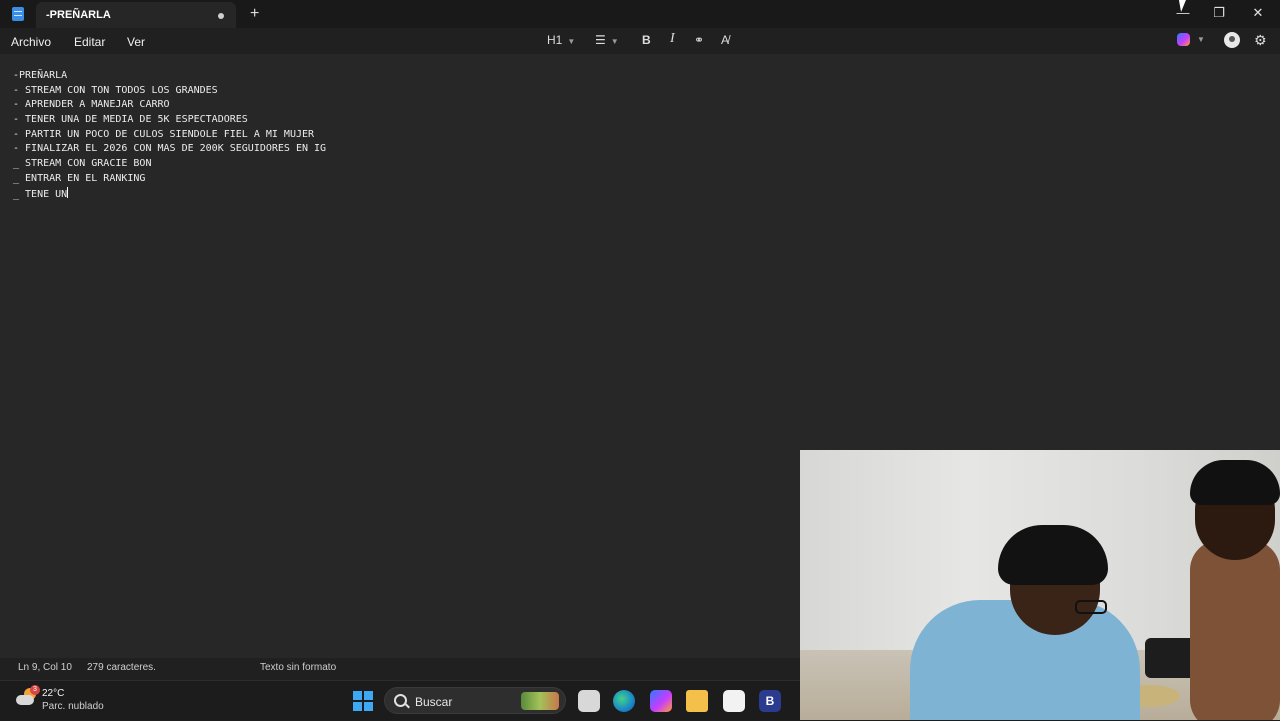  What do you see at coordinates (1183, 39) in the screenshot?
I see `copilot-icon` at bounding box center [1183, 39].